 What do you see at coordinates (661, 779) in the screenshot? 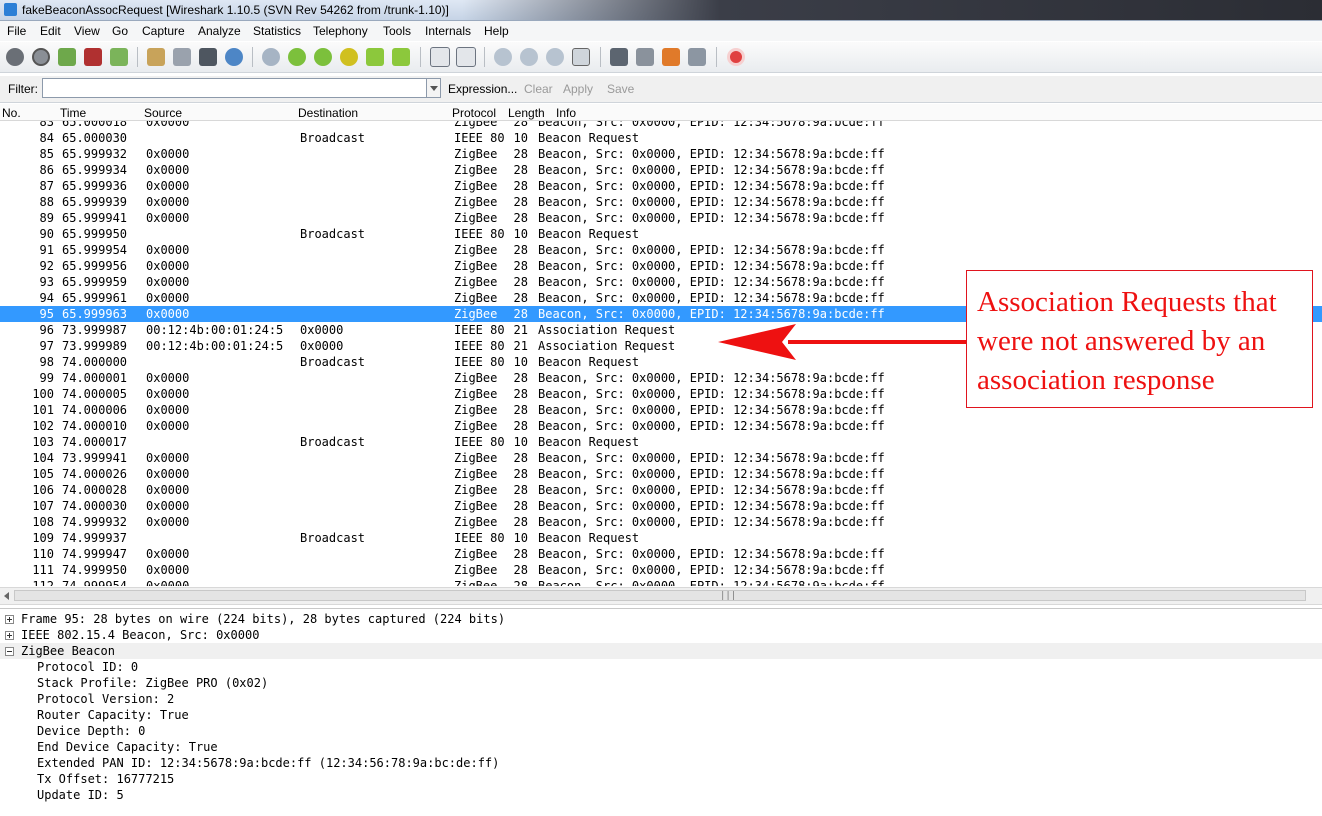
I see `detail-tree-item: Tx Offset: 16777215` at bounding box center [661, 779].